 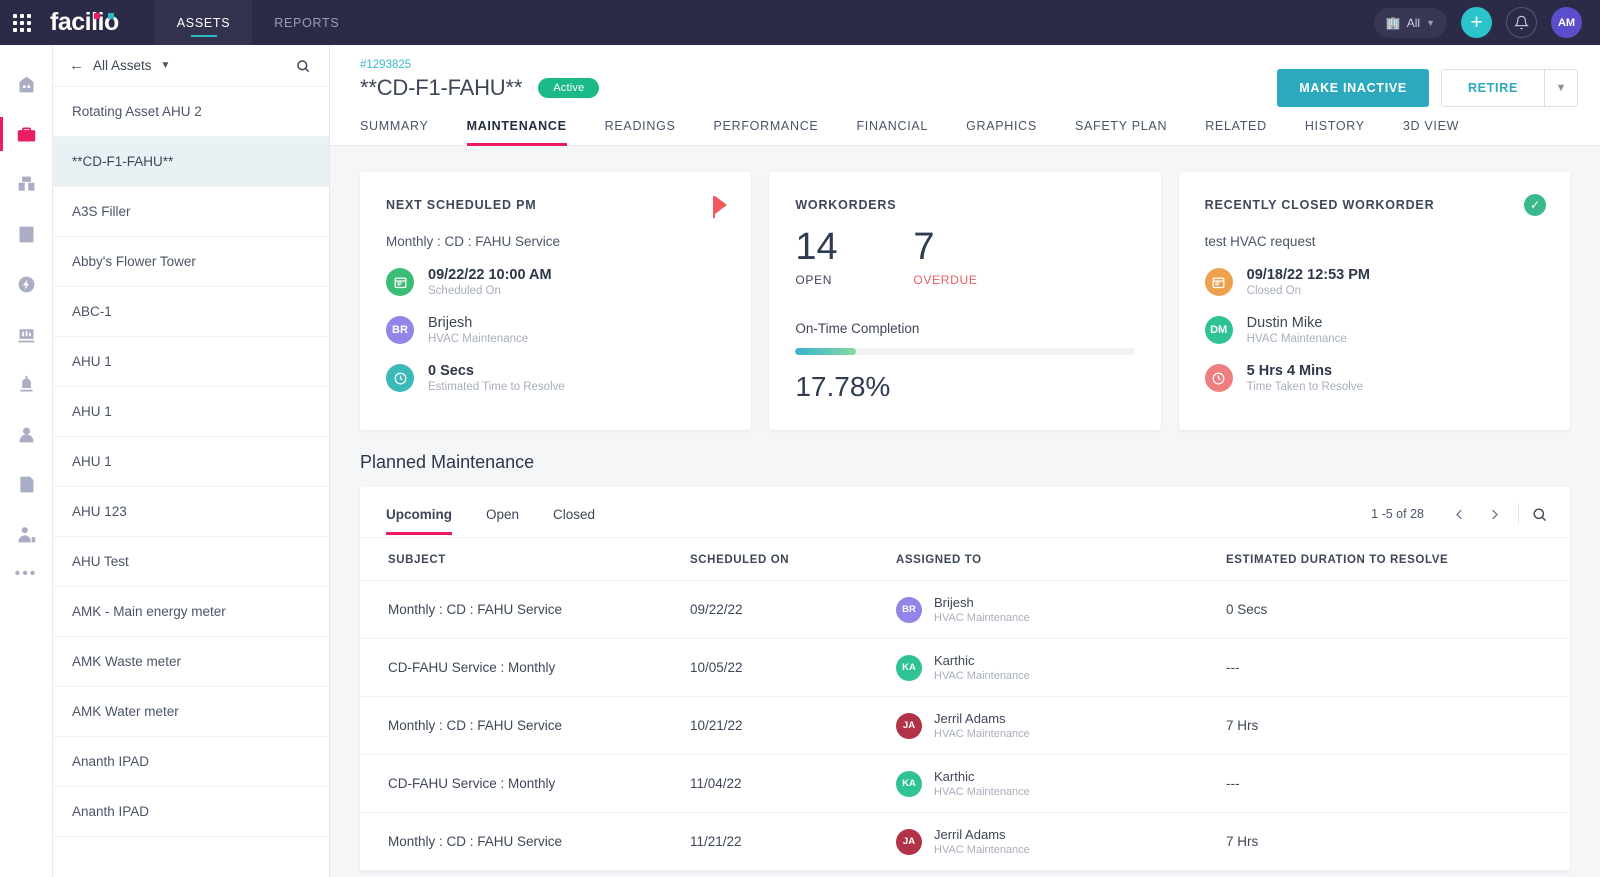 What do you see at coordinates (1061, 841) in the screenshot?
I see `assignee: JA Jerril Adams HVAC Maintenance` at bounding box center [1061, 841].